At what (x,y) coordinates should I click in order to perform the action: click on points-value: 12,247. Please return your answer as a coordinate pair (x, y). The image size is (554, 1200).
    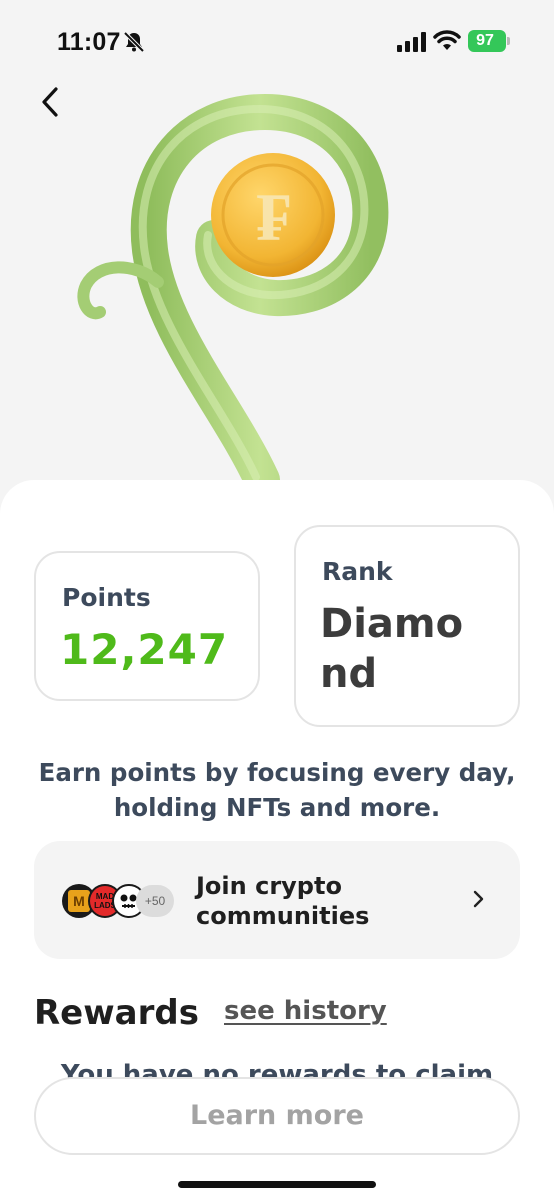
    Looking at the image, I should click on (144, 649).